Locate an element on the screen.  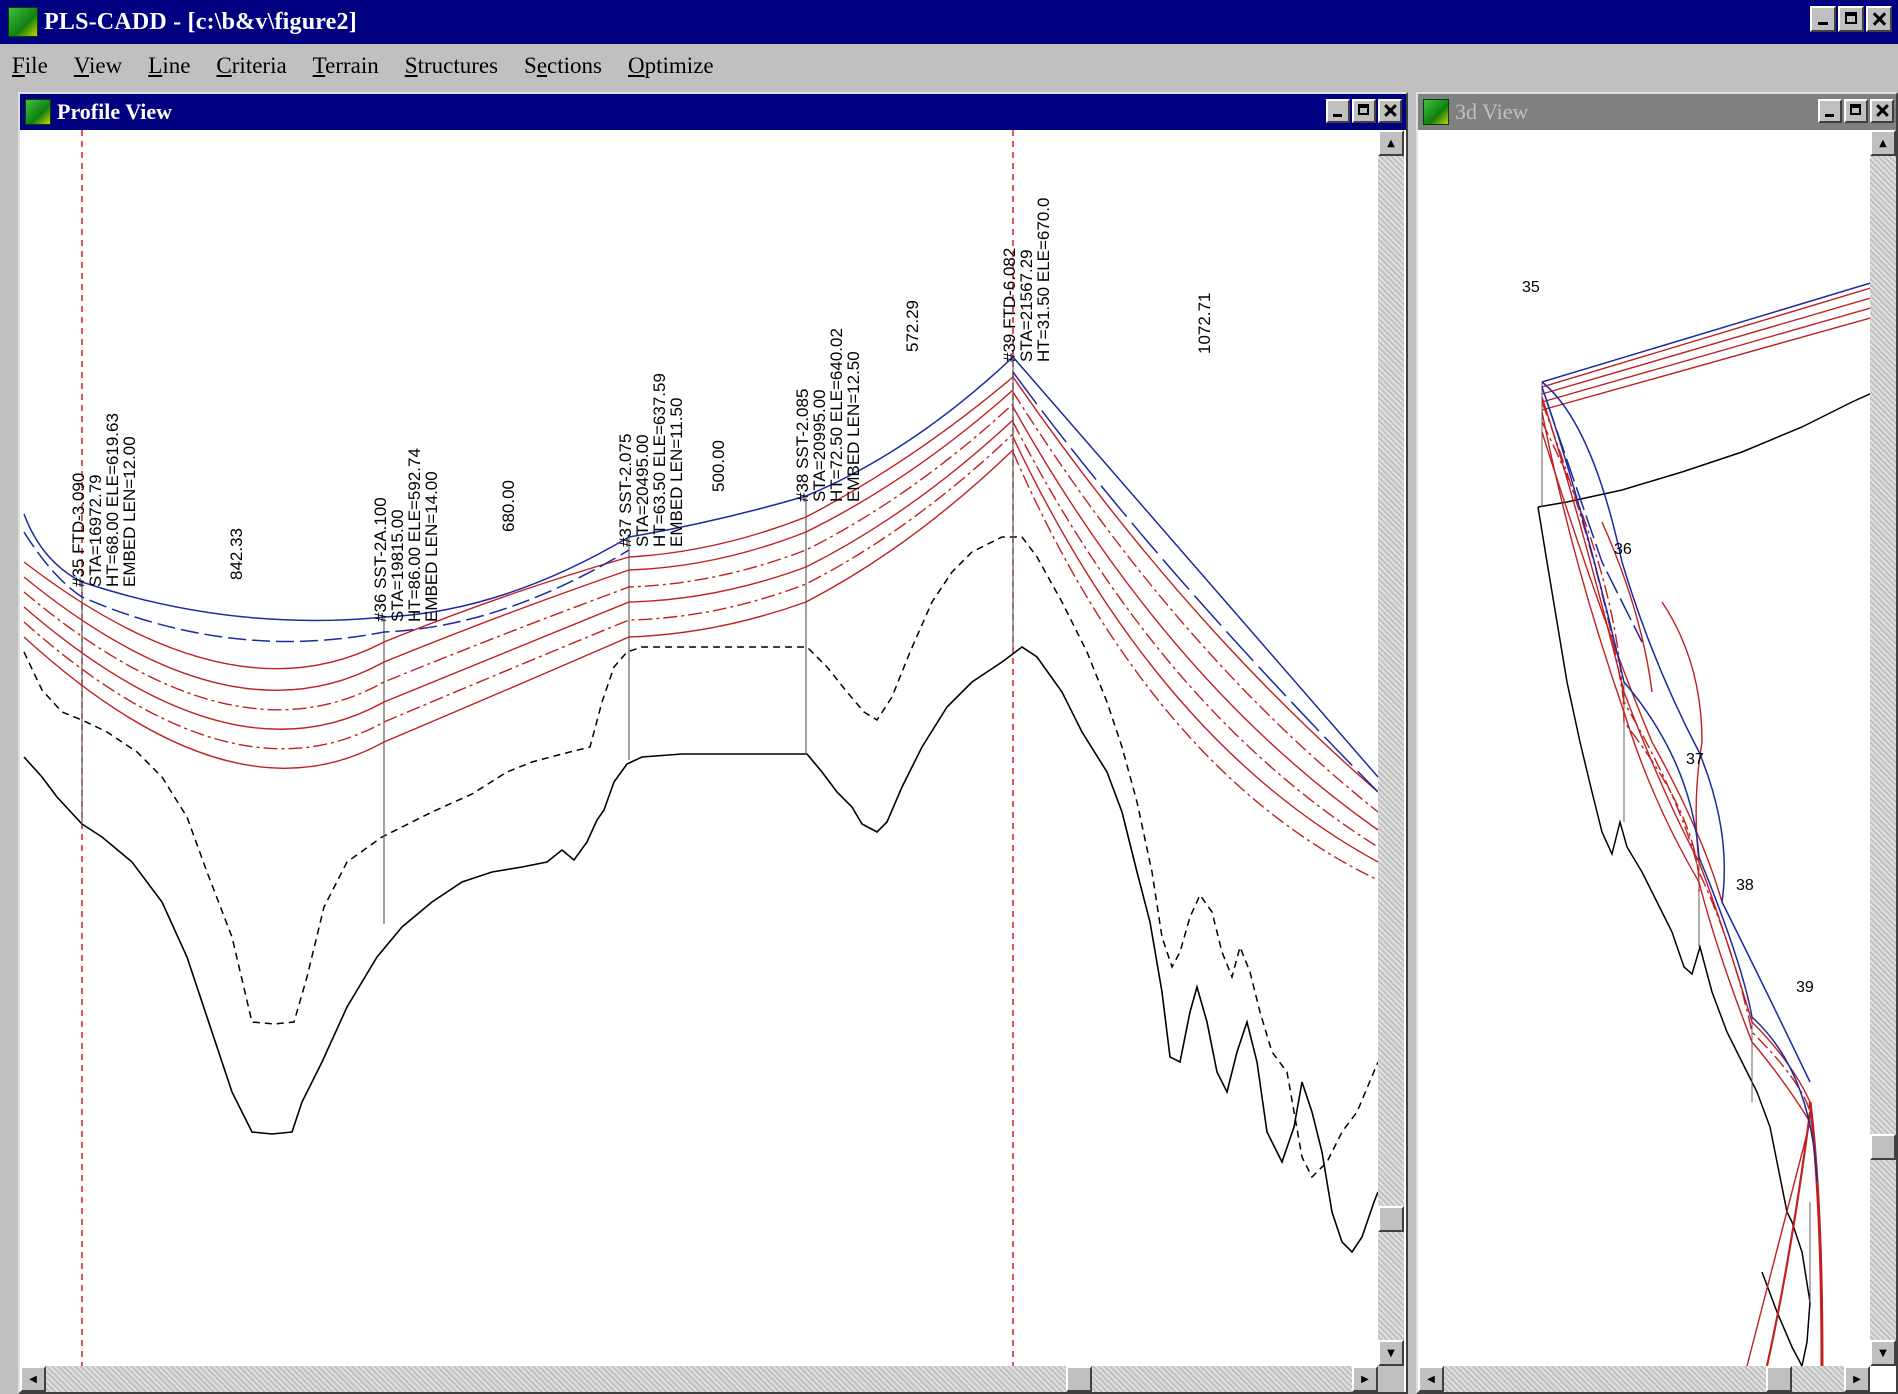
app-icon is located at coordinates (23, 22).